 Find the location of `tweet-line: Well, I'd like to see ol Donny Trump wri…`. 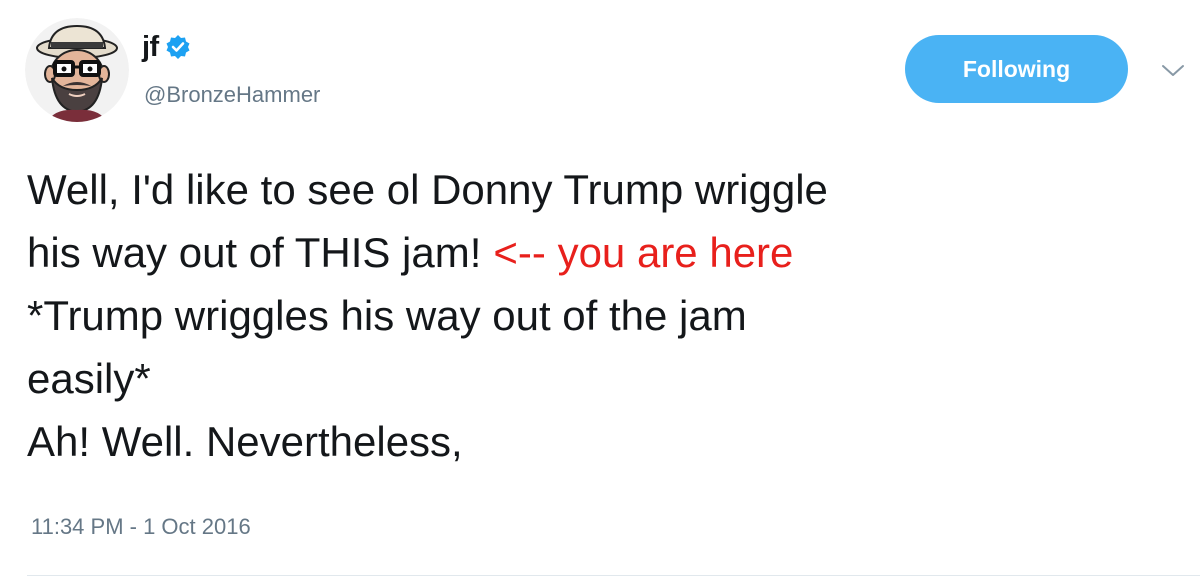

tweet-line: Well, I'd like to see ol Donny Trump wri… is located at coordinates (427, 189).